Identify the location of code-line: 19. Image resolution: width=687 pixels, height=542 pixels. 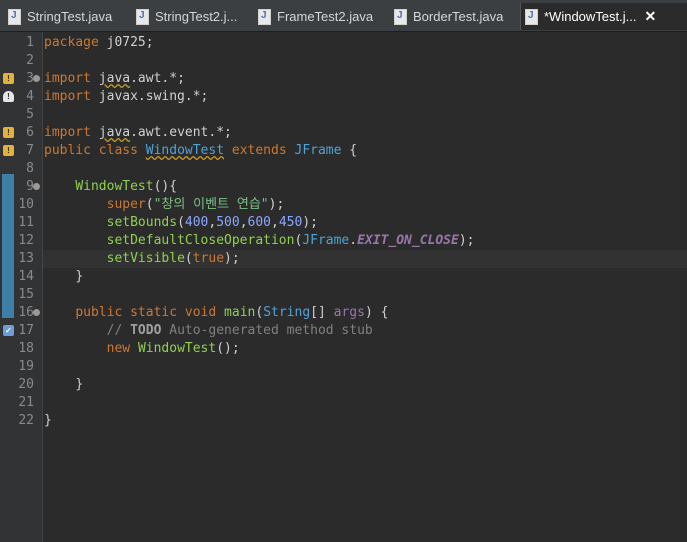
(343, 367).